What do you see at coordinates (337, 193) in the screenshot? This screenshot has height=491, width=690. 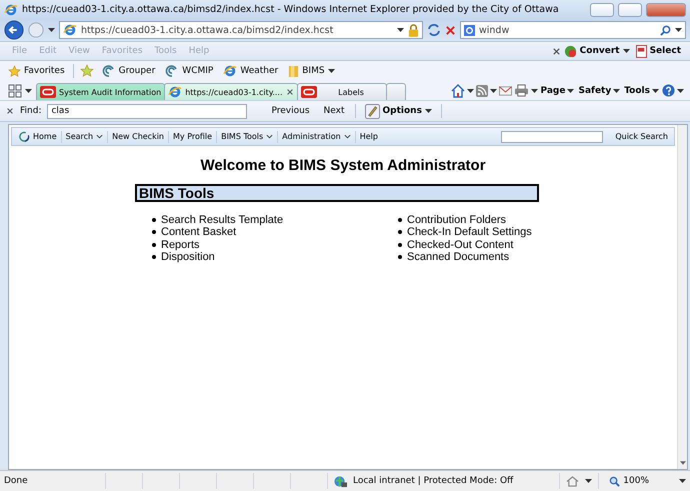 I see `section-header: BIMS Tools` at bounding box center [337, 193].